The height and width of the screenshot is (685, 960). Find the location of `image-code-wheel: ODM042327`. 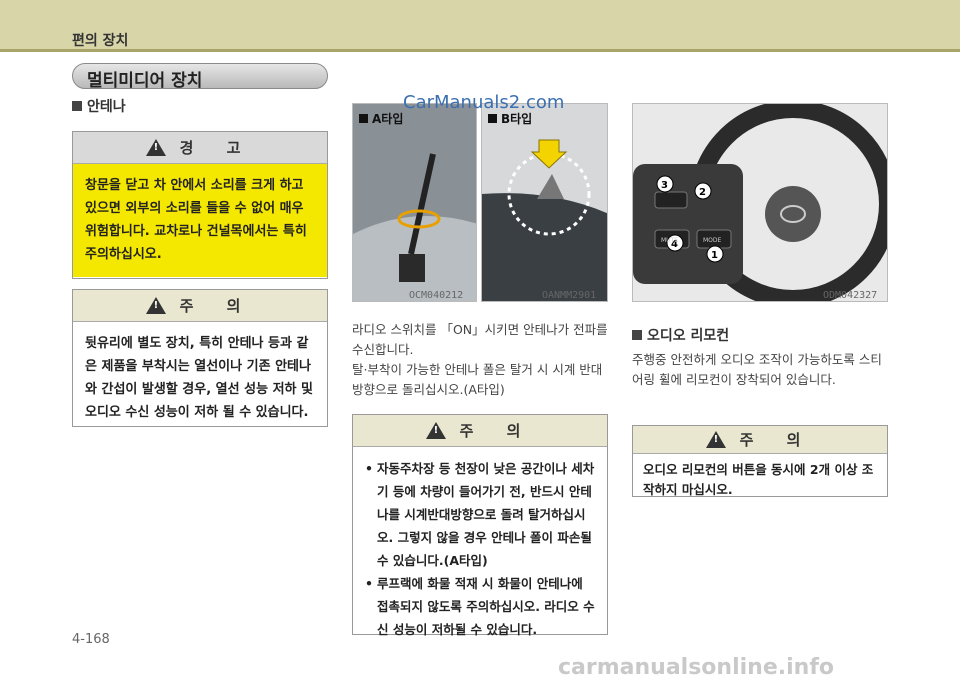

image-code-wheel: ODM042327 is located at coordinates (850, 295).